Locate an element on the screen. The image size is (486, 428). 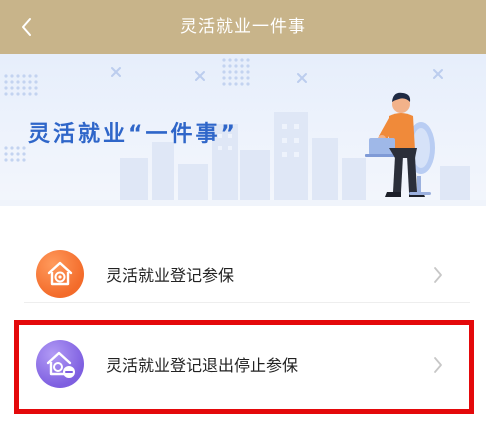
top-nav-bar: 灵活就业一件事 is located at coordinates (243, 27).